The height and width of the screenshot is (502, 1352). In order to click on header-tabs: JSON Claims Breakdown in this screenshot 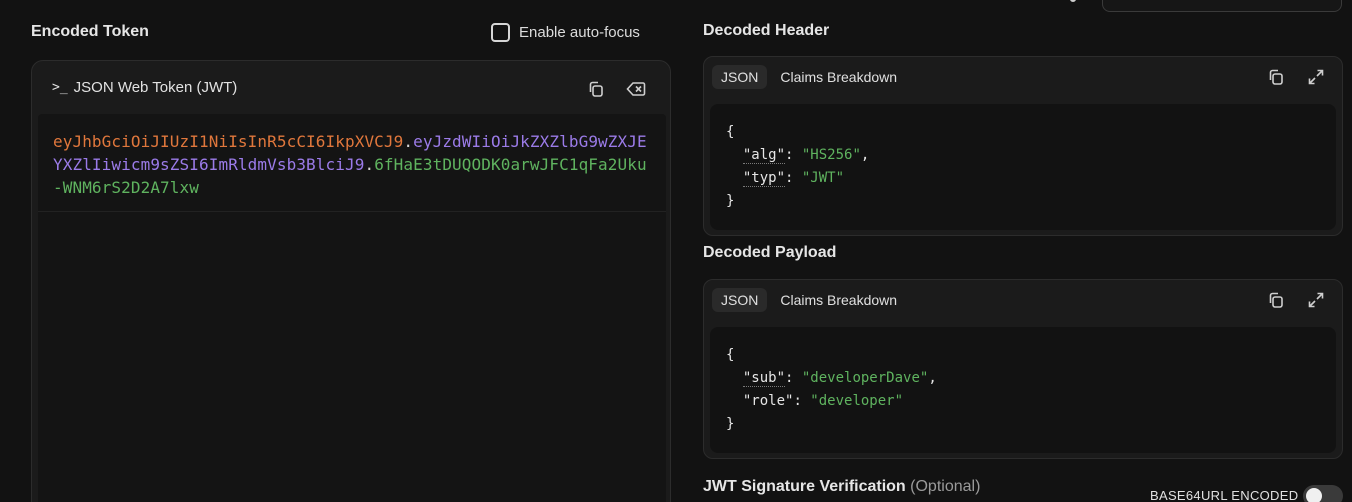, I will do `click(809, 77)`.